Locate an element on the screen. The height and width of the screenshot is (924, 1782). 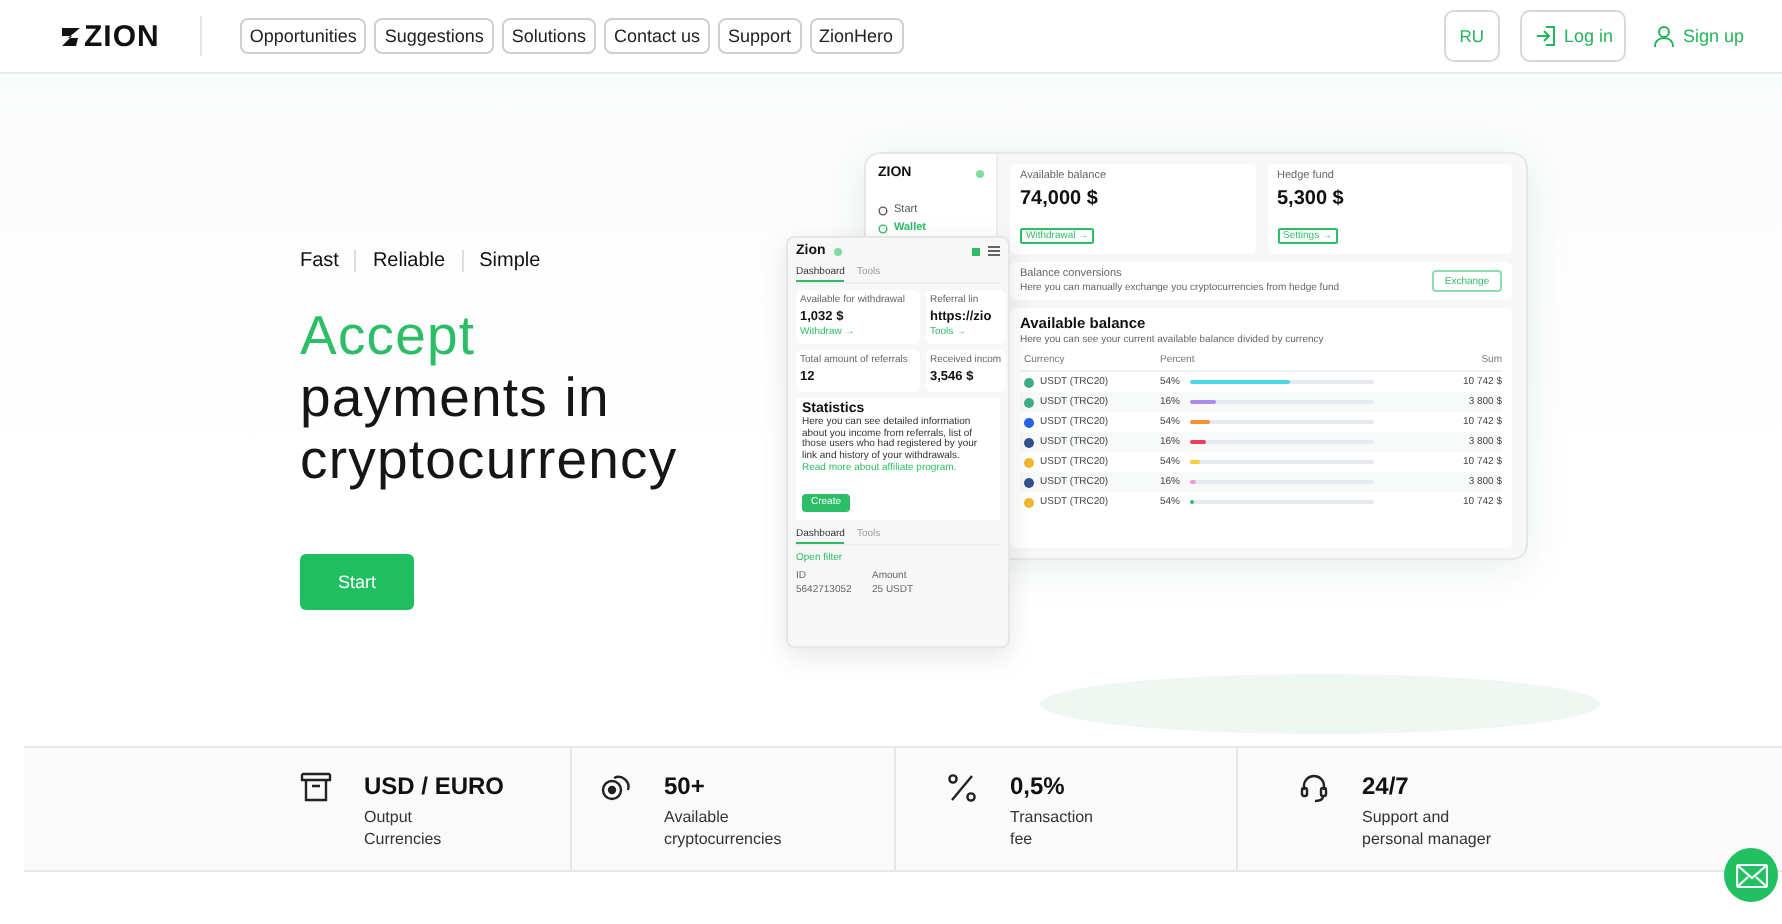
stat-caption: Output Currencies is located at coordinates (404, 828).